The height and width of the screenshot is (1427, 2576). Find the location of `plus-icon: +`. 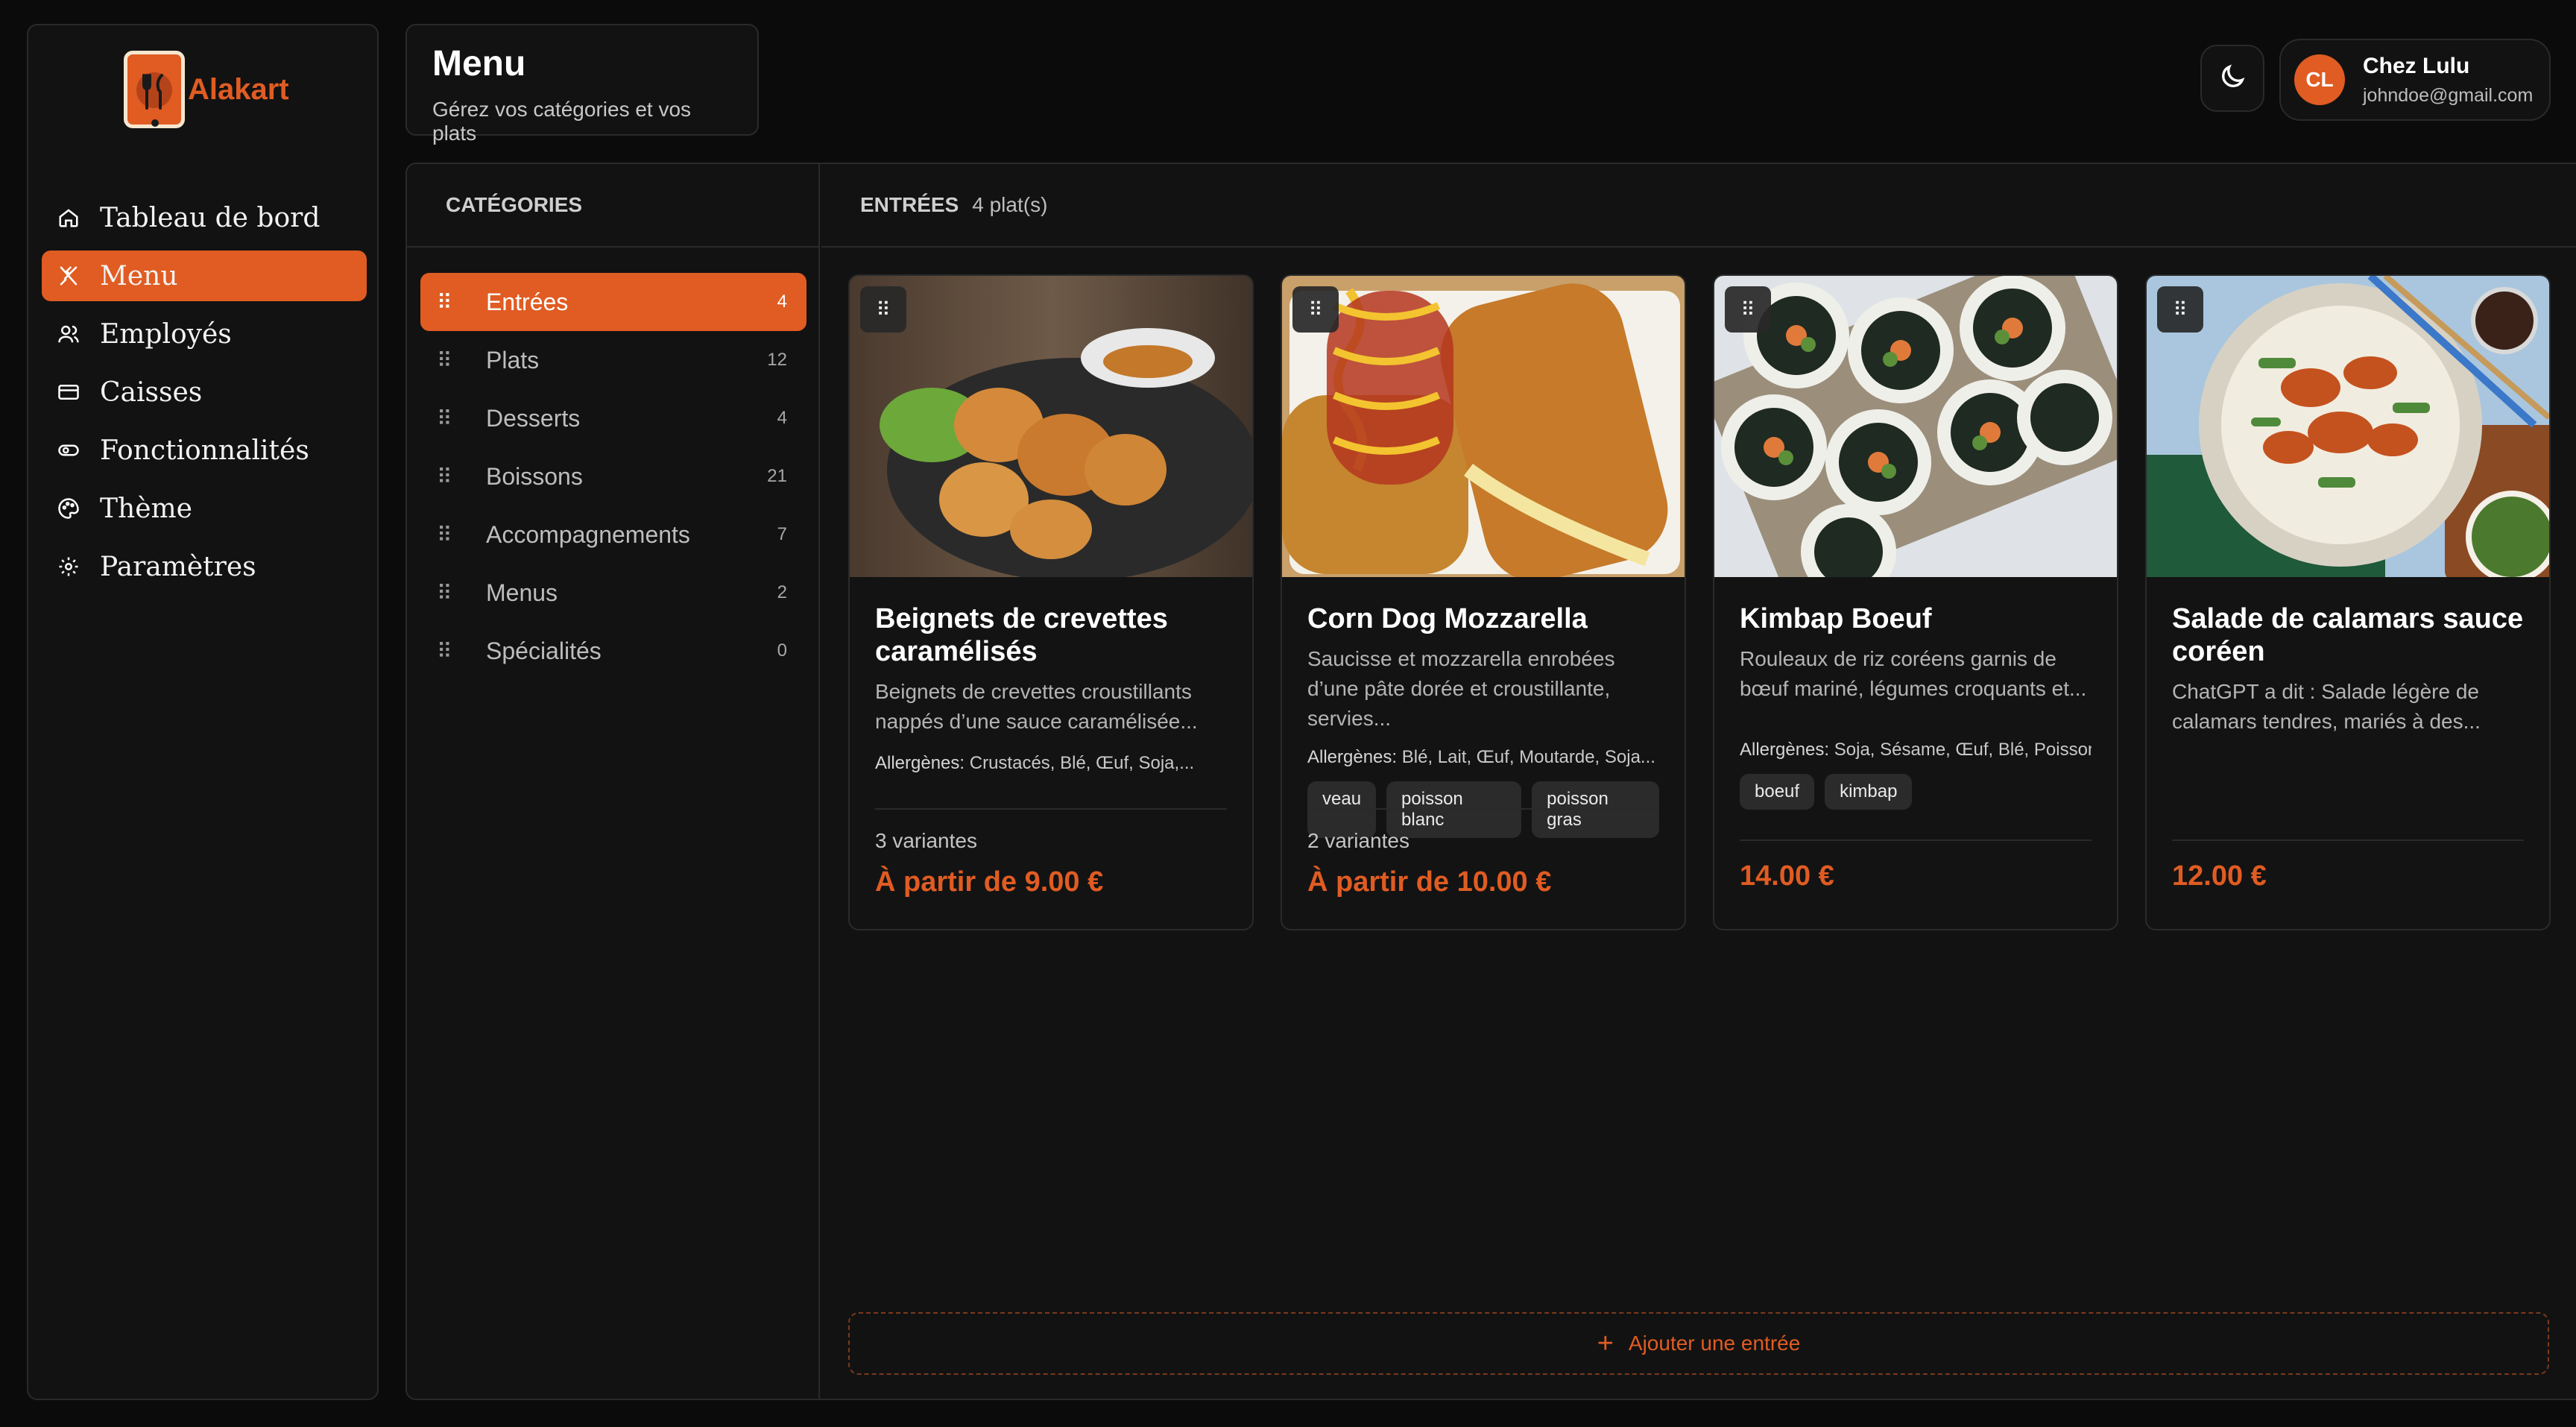

plus-icon: + is located at coordinates (1606, 1344).